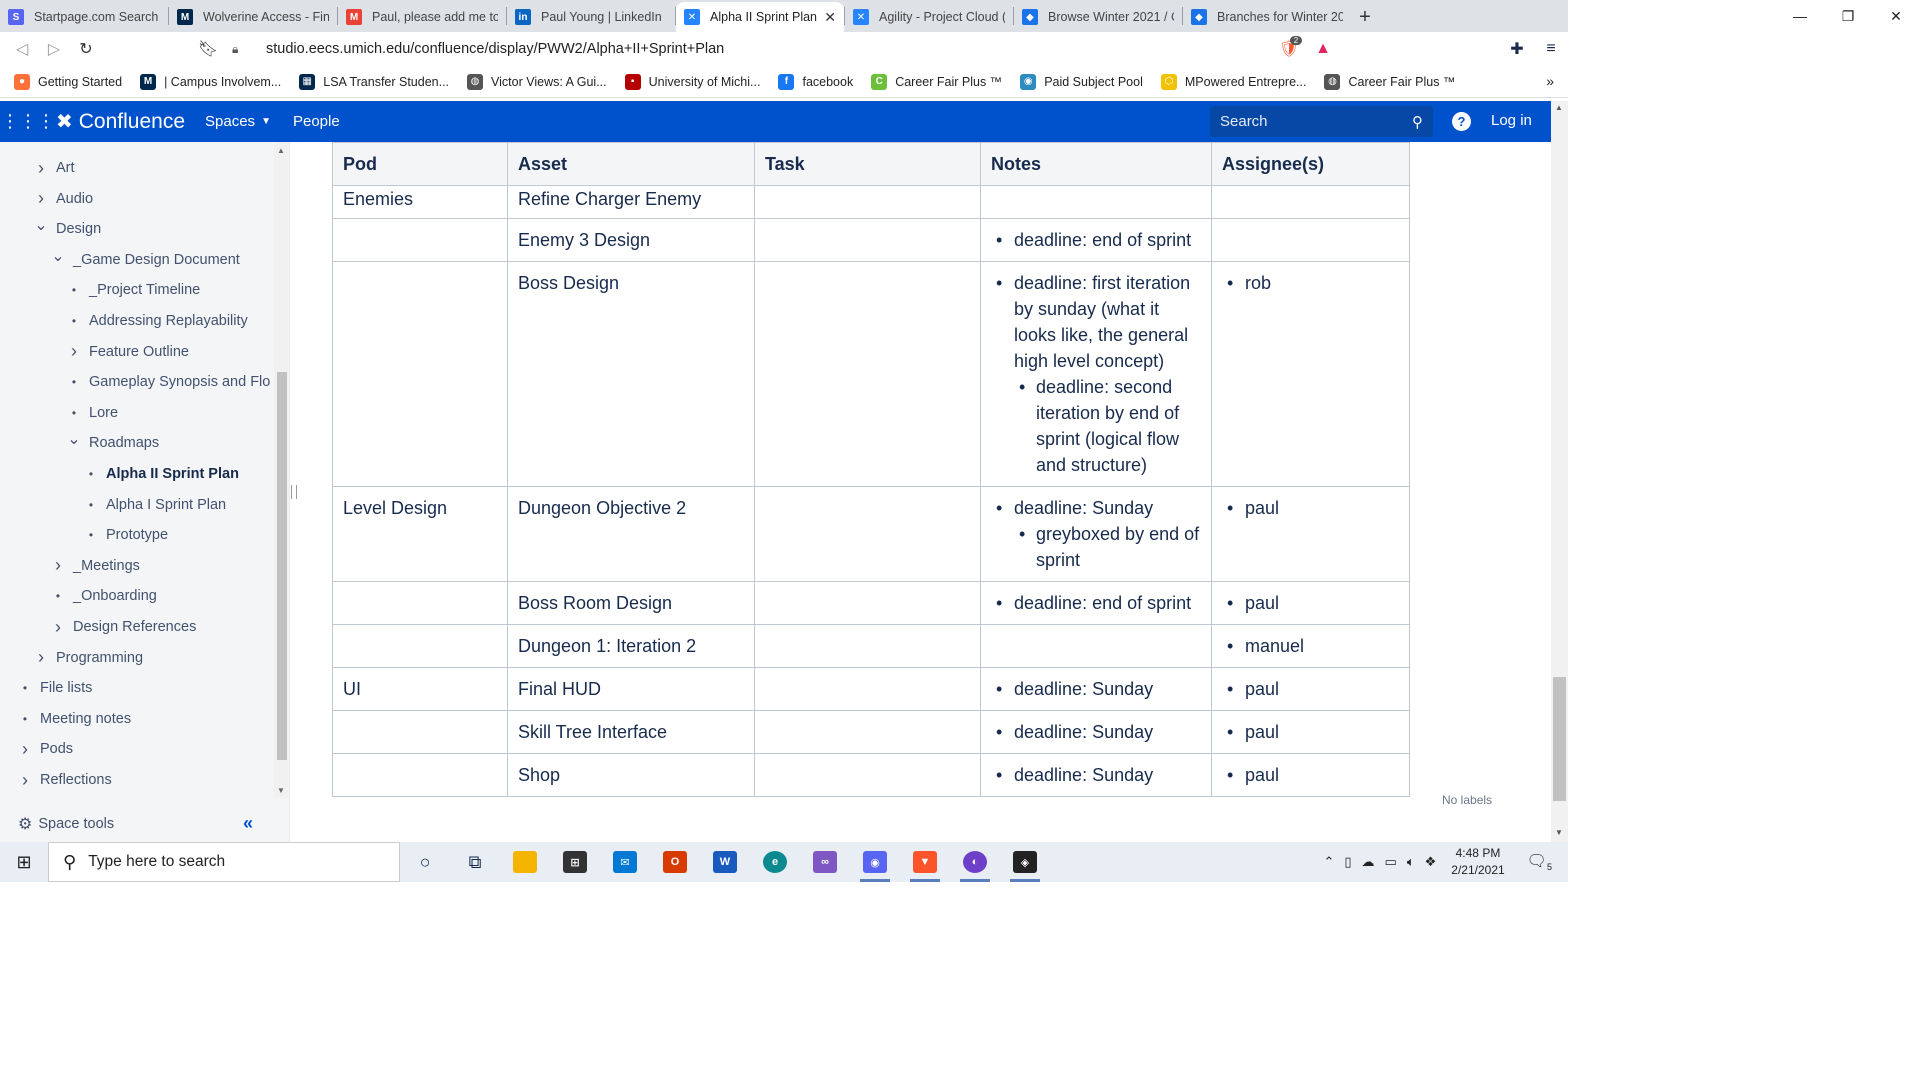 The width and height of the screenshot is (1920, 1080). Describe the element at coordinates (625, 862) in the screenshot. I see `mail-icon: ✉` at that location.